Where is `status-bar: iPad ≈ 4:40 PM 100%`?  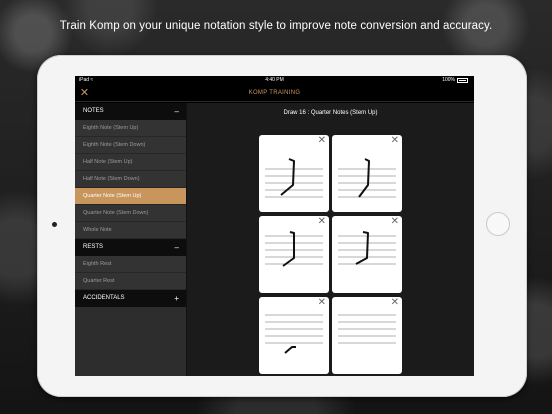 status-bar: iPad ≈ 4:40 PM 100% is located at coordinates (274, 80).